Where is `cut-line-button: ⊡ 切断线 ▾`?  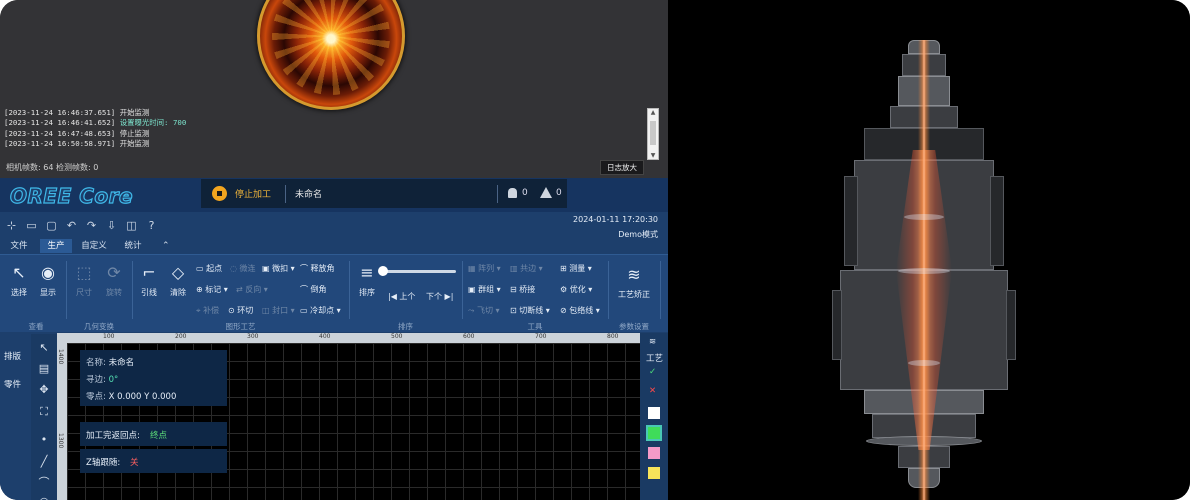 cut-line-button: ⊡ 切断线 ▾ is located at coordinates (530, 310).